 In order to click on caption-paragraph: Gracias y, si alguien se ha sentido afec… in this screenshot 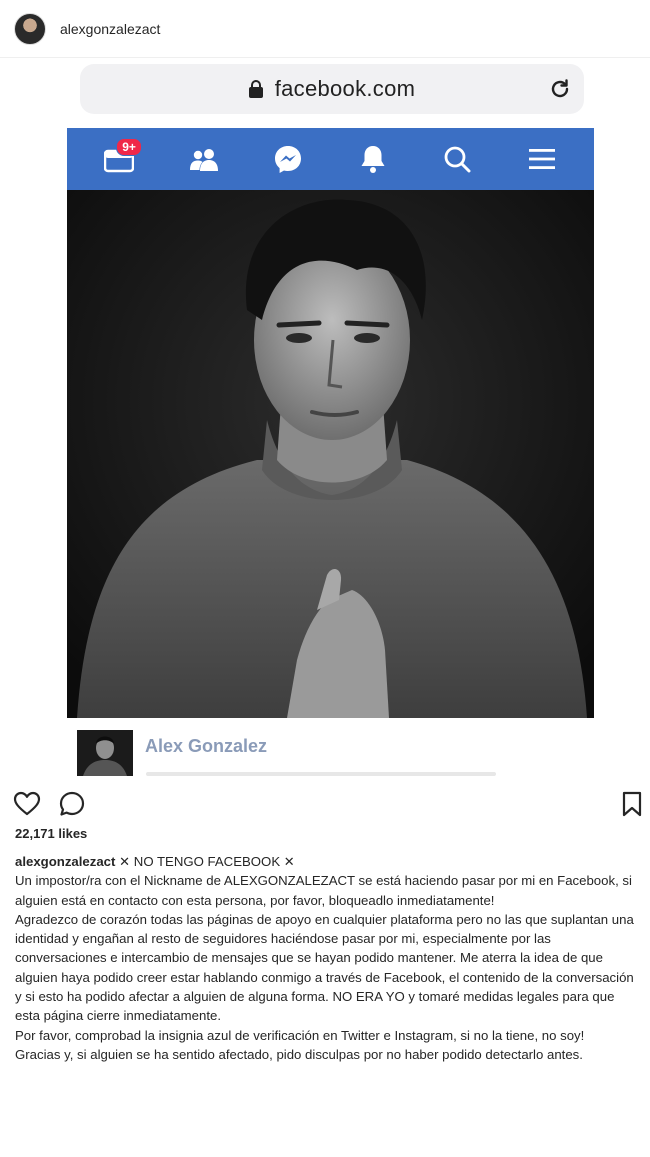, I will do `click(299, 1054)`.